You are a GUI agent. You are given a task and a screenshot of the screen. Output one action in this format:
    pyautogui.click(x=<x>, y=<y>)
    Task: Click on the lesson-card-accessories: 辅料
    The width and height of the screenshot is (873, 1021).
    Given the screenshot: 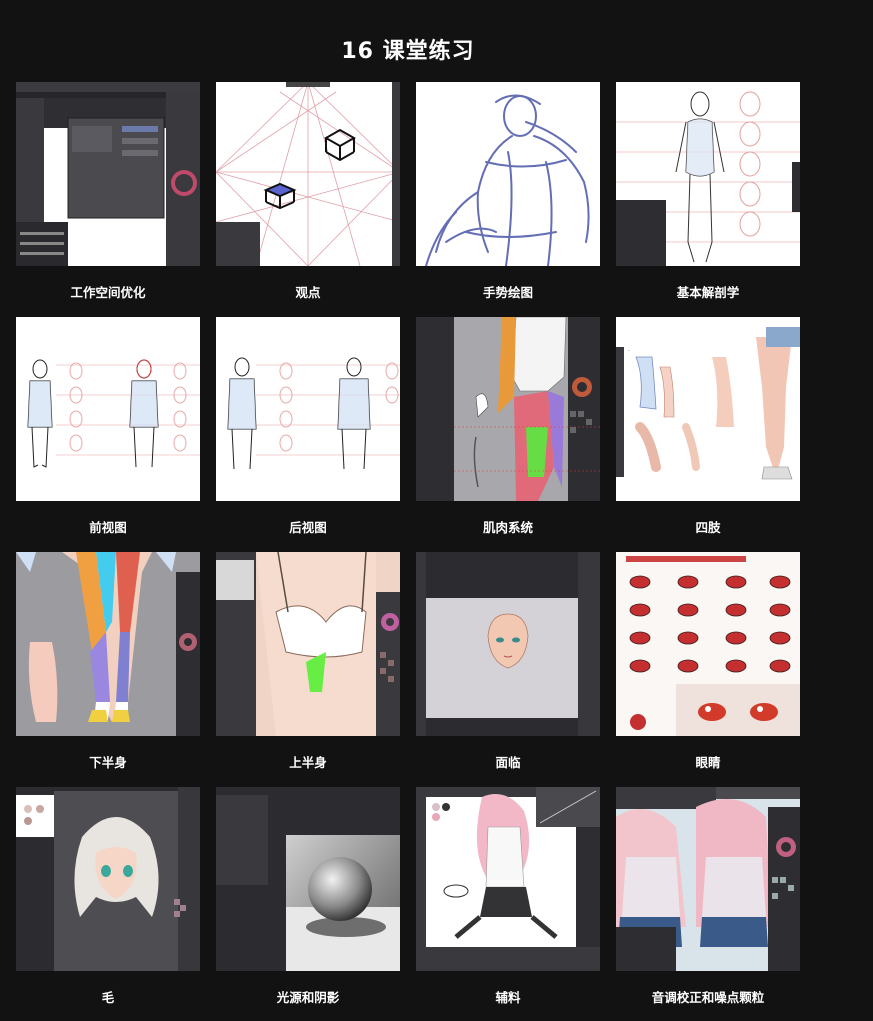 What is the action you would take?
    pyautogui.click(x=508, y=904)
    